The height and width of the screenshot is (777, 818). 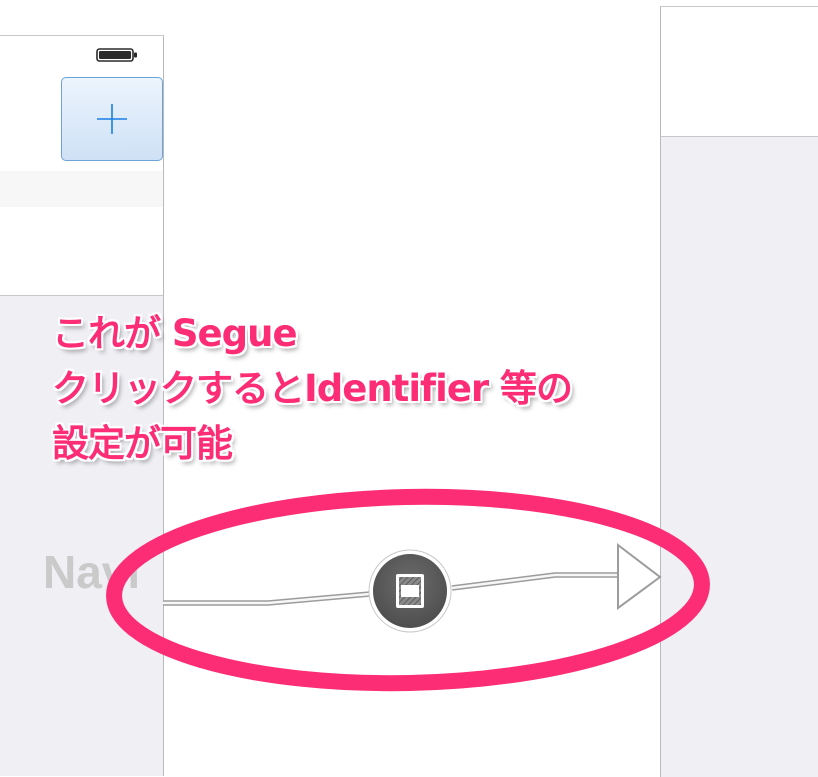 I want to click on annotation-callout: これが Segue クリックするとIdentifier 等の 設定が可能, so click(x=312, y=388).